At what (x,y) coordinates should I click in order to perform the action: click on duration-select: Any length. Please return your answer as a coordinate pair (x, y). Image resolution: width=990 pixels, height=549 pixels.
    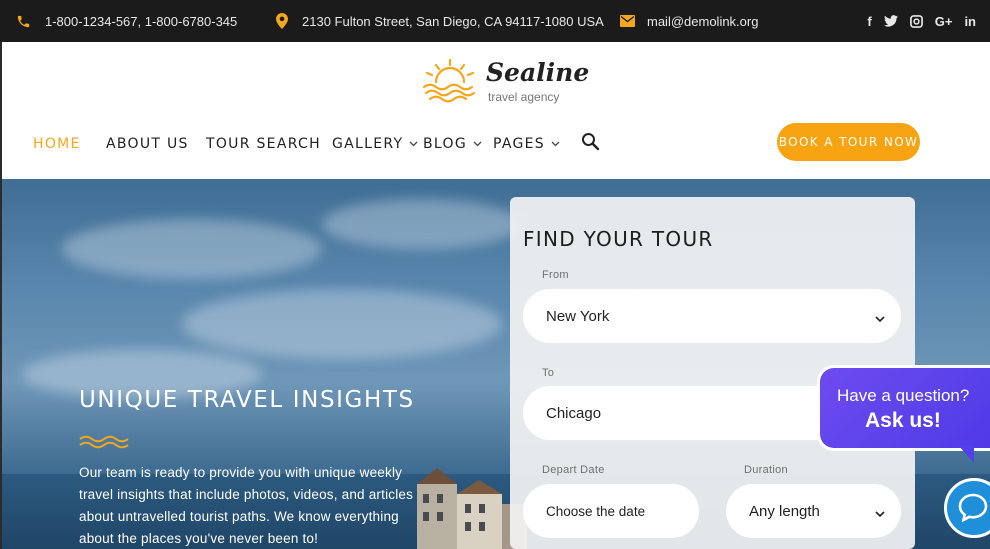
    Looking at the image, I should click on (813, 511).